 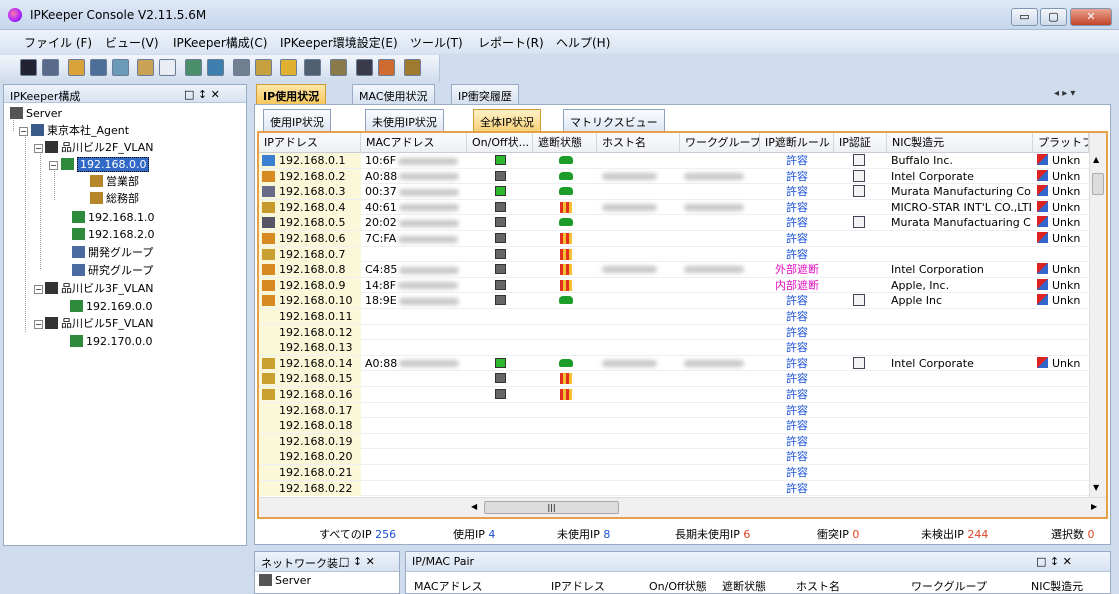 What do you see at coordinates (99, 289) in the screenshot?
I see `tree-item-vlan-3f: 品川ビル3F_VLAN` at bounding box center [99, 289].